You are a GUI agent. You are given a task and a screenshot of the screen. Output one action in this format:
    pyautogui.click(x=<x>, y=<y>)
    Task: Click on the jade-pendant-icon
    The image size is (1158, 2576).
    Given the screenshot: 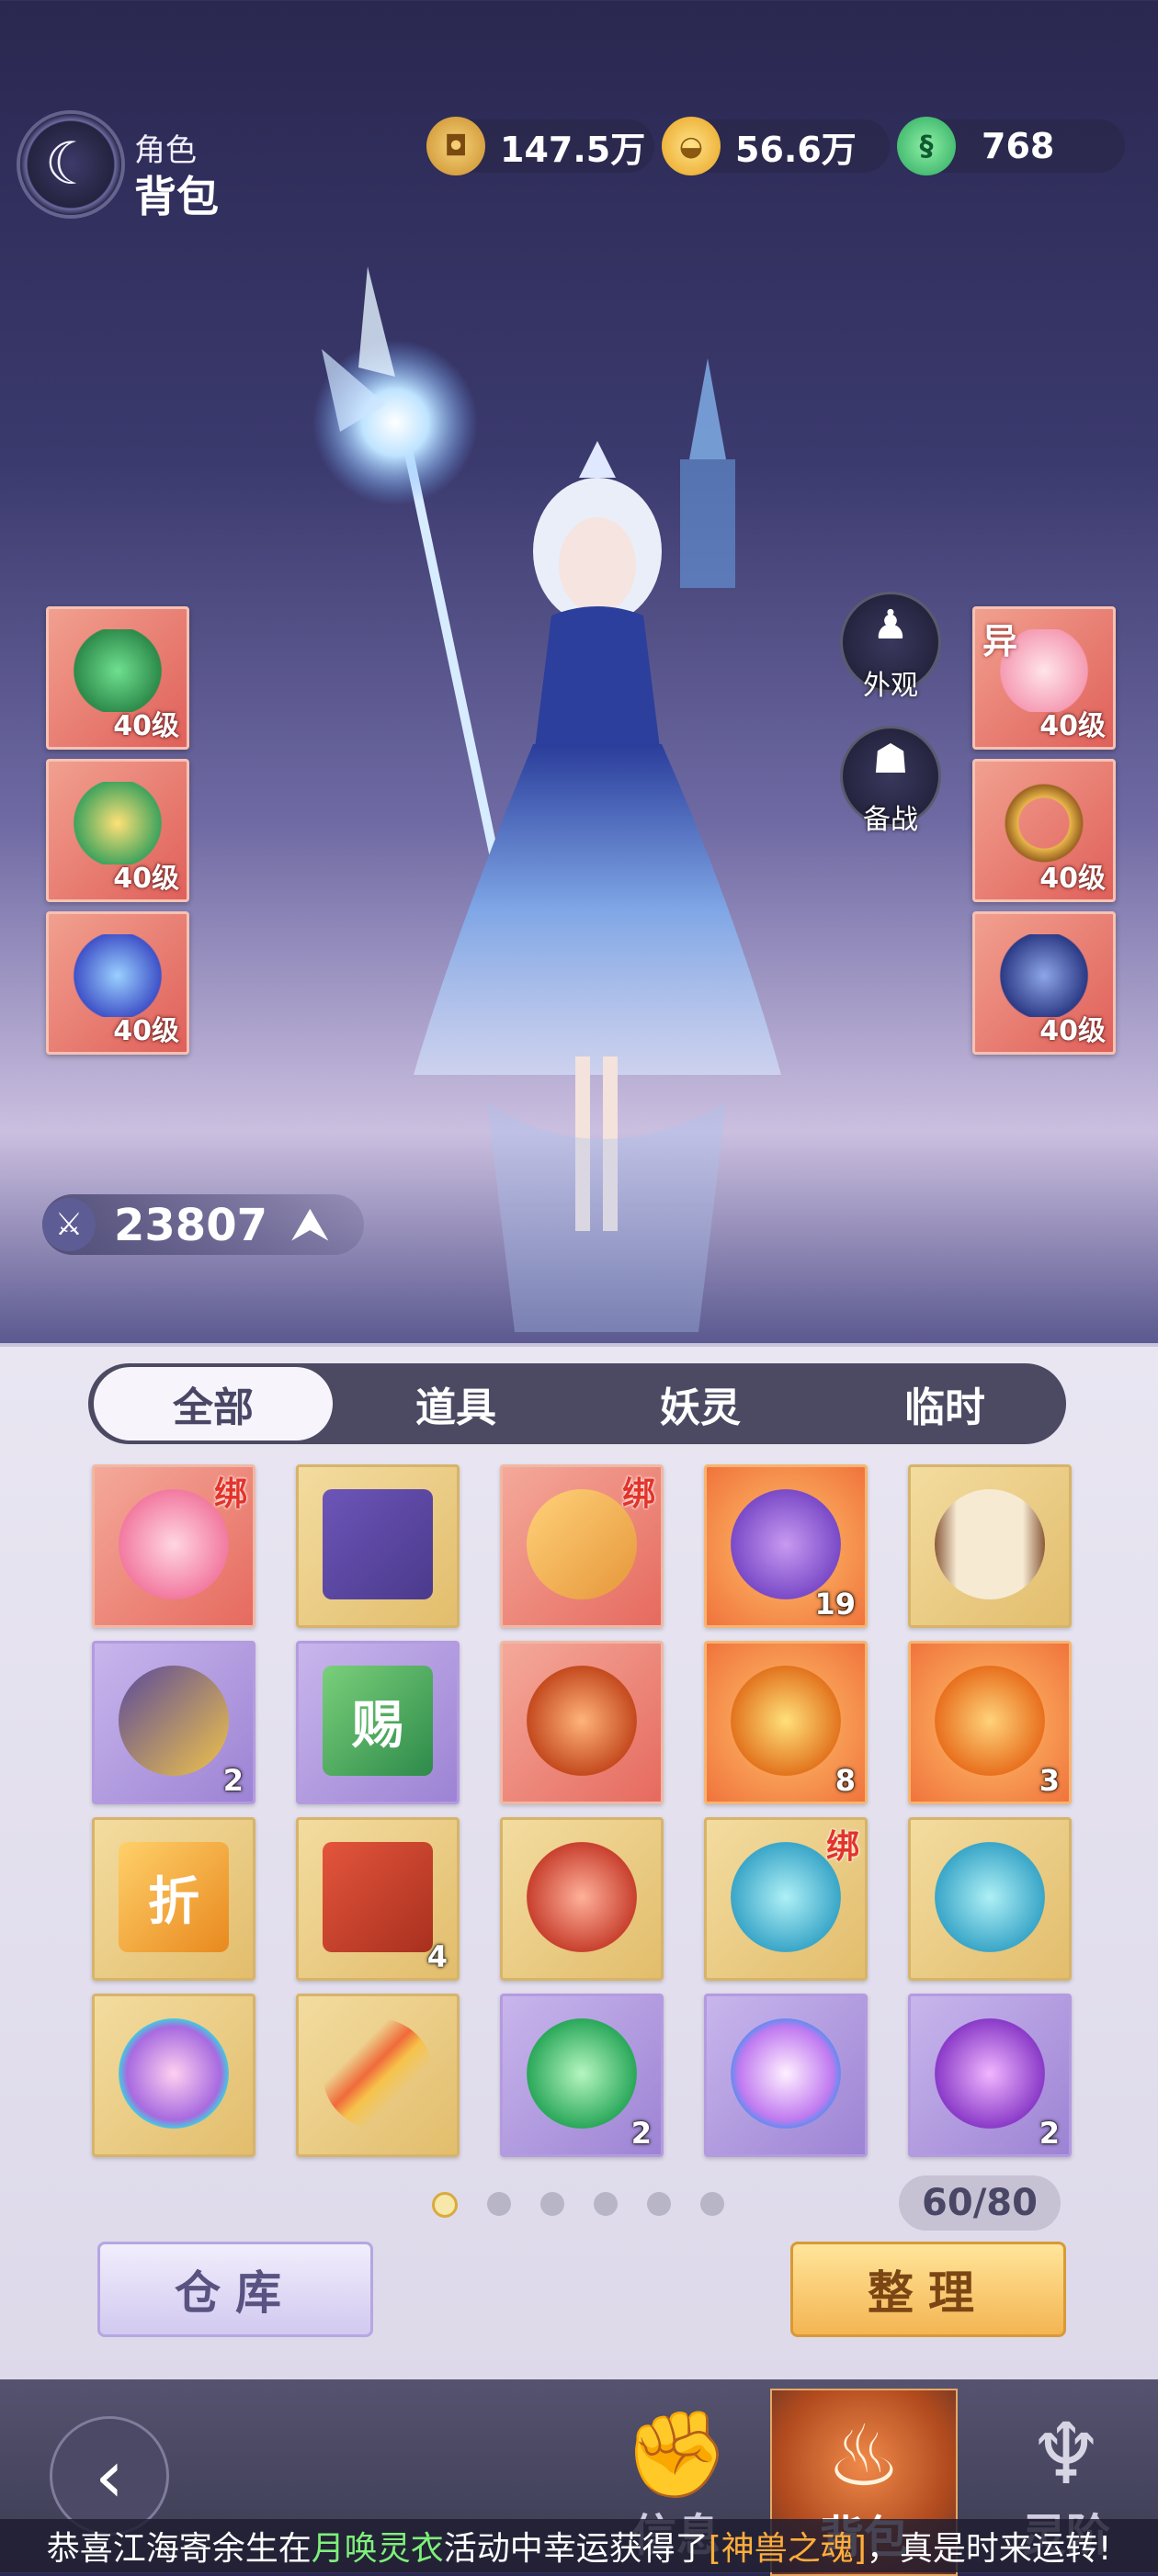 What is the action you would take?
    pyautogui.click(x=118, y=670)
    